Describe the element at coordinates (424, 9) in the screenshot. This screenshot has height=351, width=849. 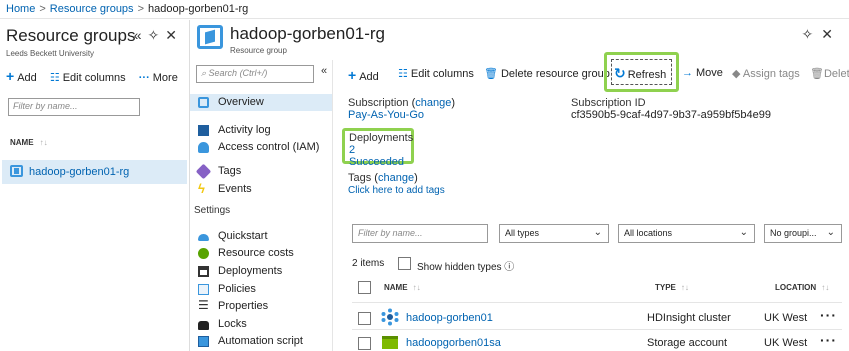
I see `breadcrumb: Home > Resource groups > hadoop-gorben01-rg` at that location.